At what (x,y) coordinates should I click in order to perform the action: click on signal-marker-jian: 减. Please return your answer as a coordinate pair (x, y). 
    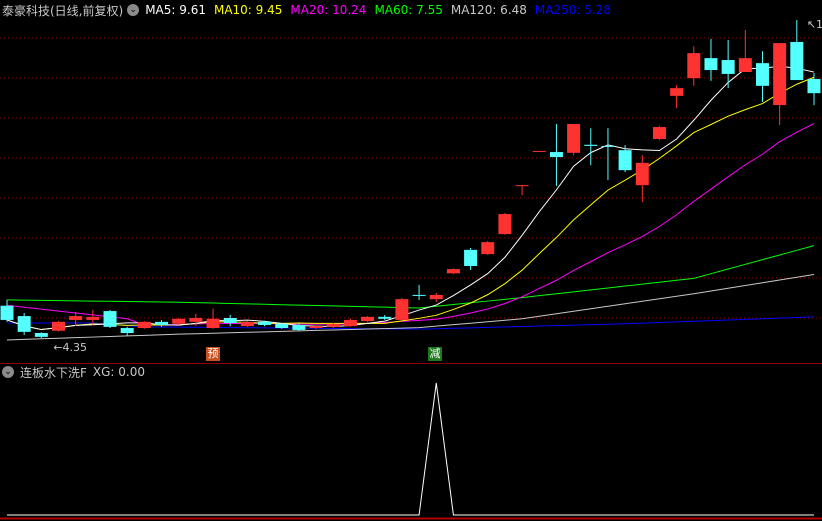
    Looking at the image, I should click on (435, 354).